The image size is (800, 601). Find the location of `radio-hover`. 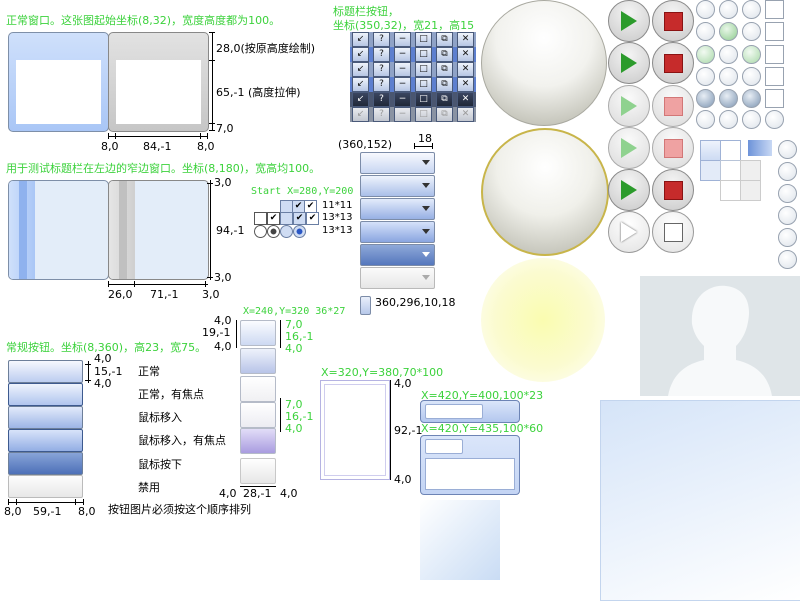

radio-hover is located at coordinates (286, 231).